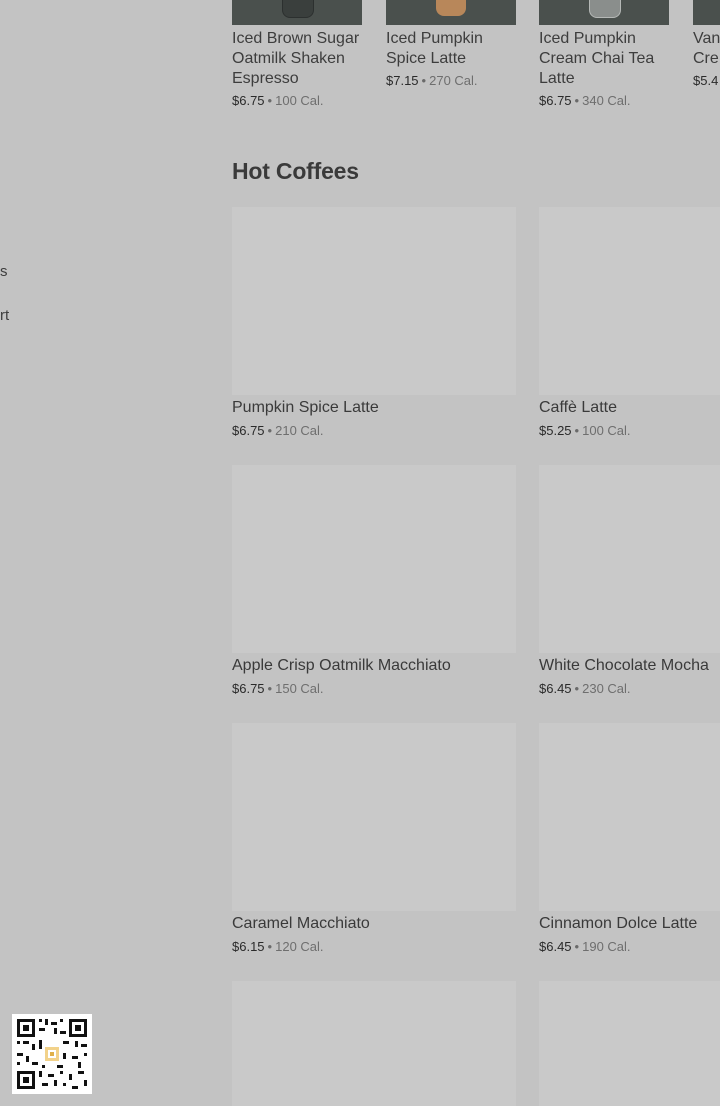 Image resolution: width=720 pixels, height=1106 pixels. What do you see at coordinates (606, 946) in the screenshot?
I see `product-calories: 190 Cal.` at bounding box center [606, 946].